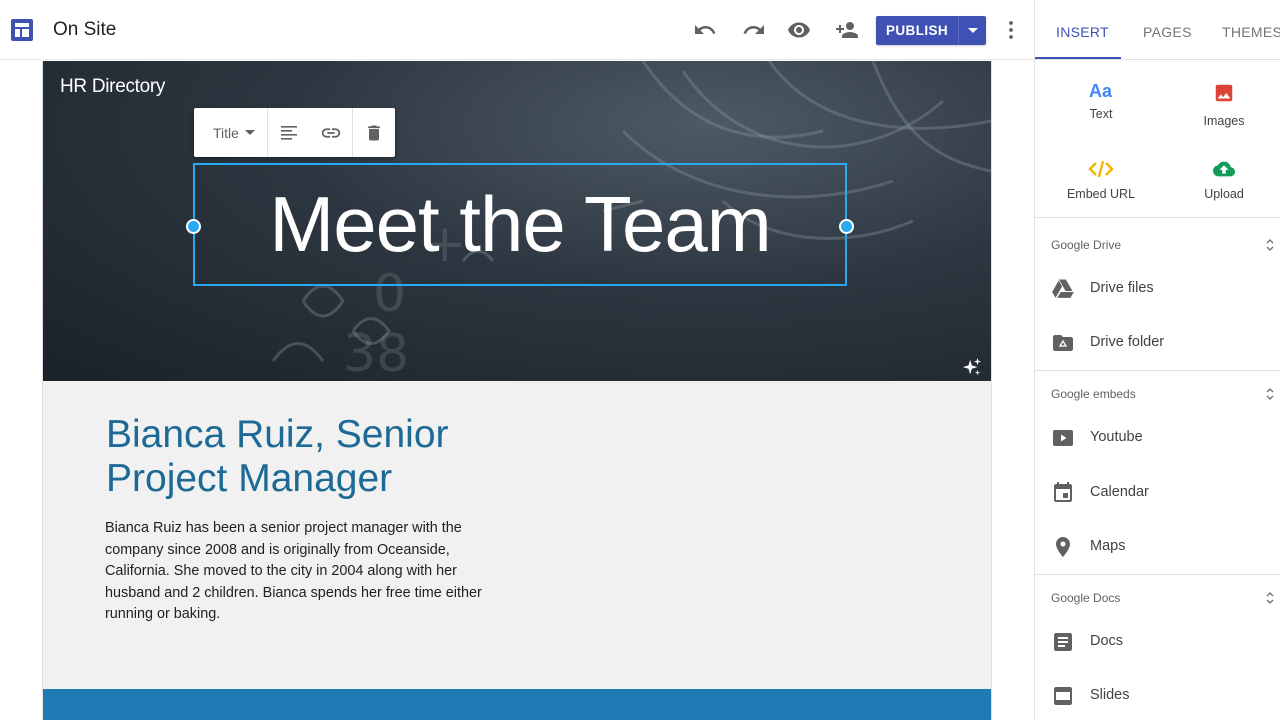 The image size is (1280, 720). I want to click on undo-icon, so click(705, 30).